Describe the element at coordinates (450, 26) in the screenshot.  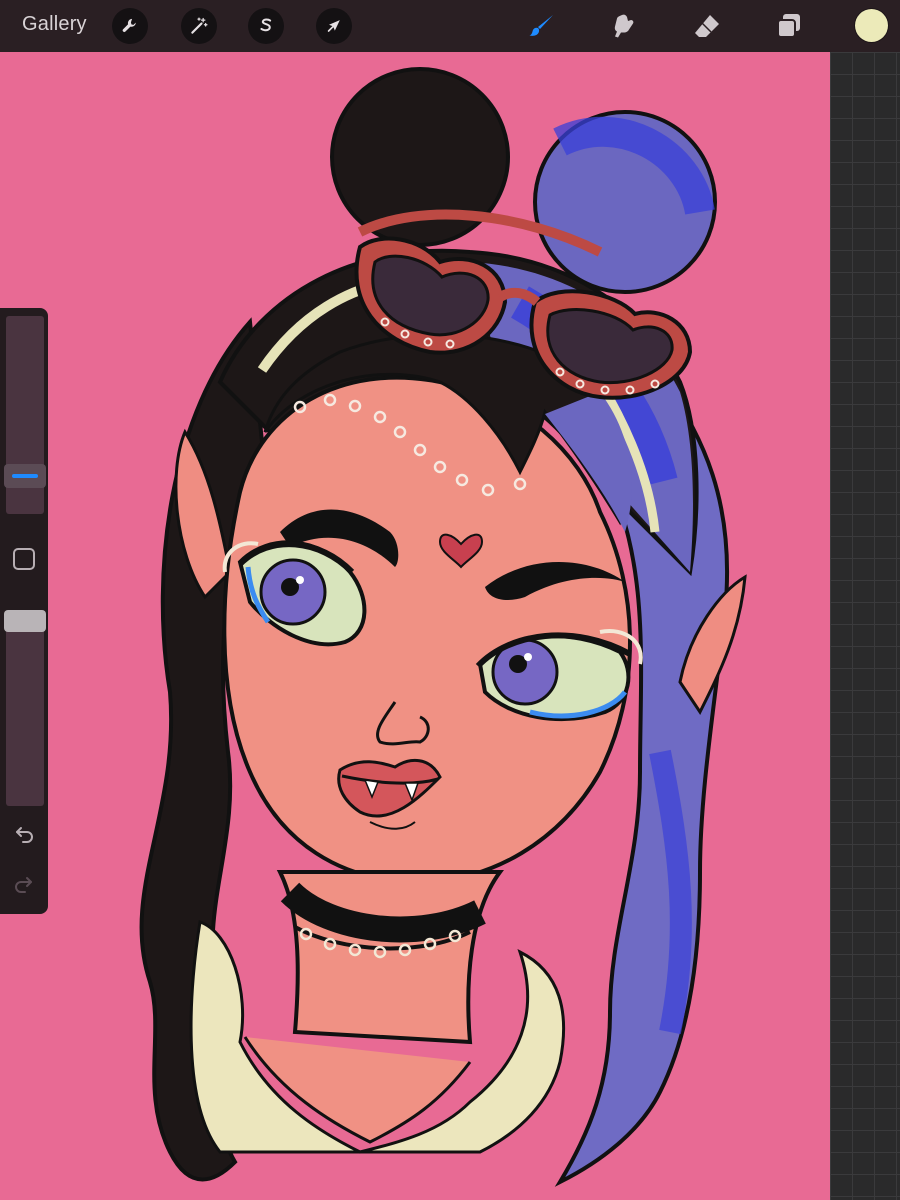
I see `top-toolbar: Gallery` at that location.